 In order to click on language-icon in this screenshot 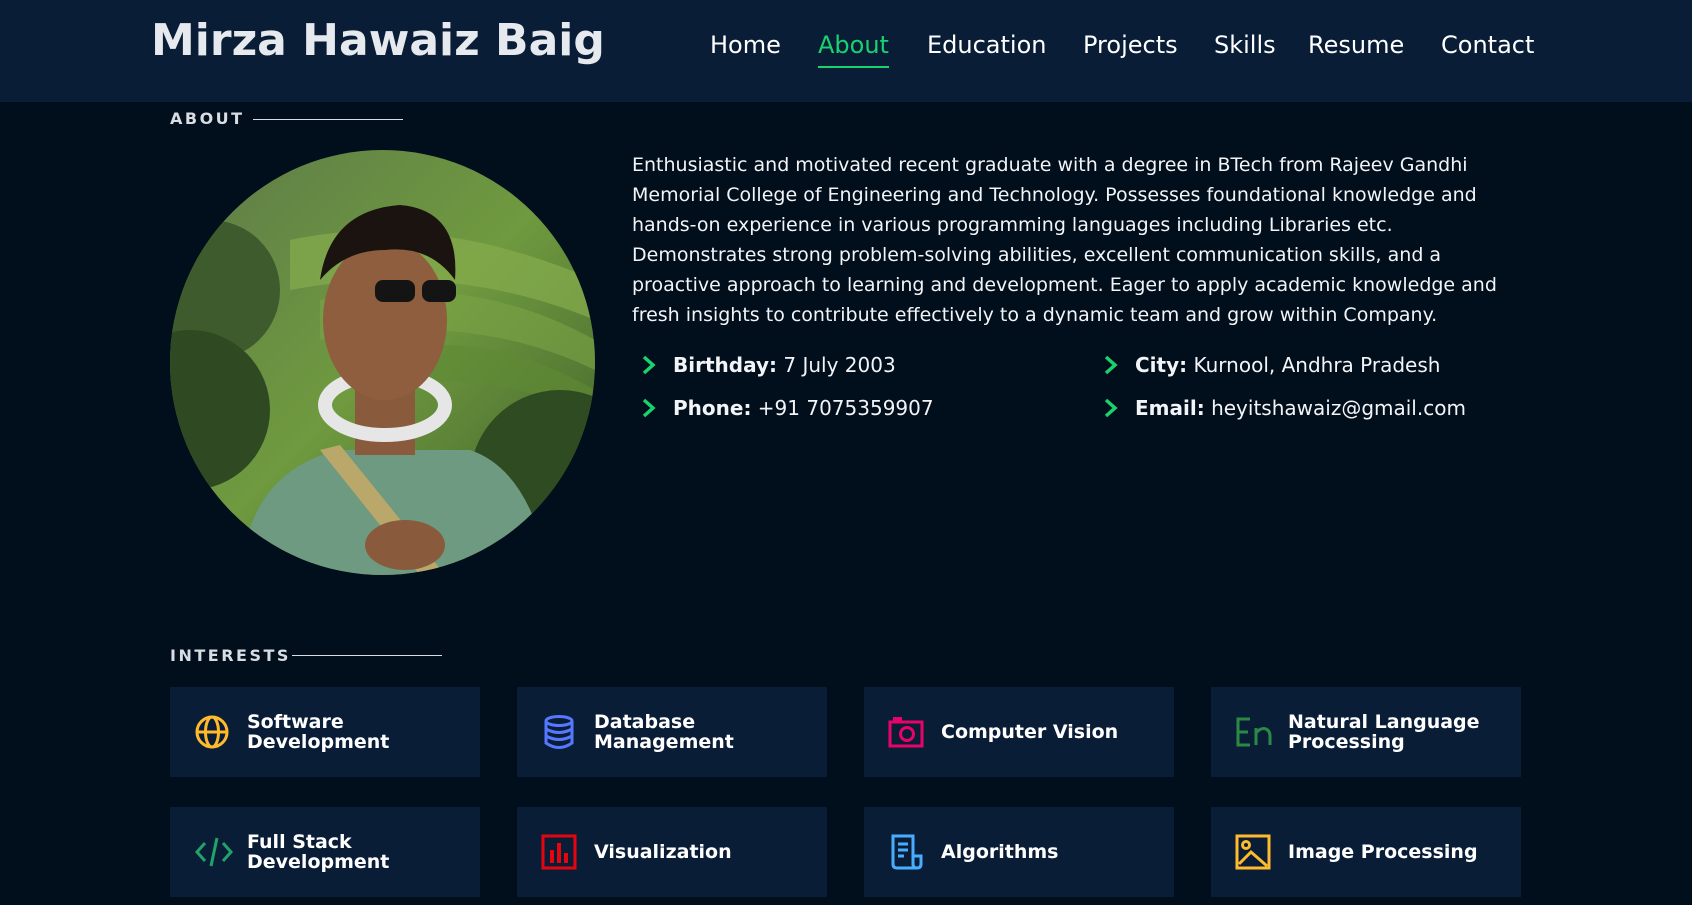, I will do `click(1254, 732)`.